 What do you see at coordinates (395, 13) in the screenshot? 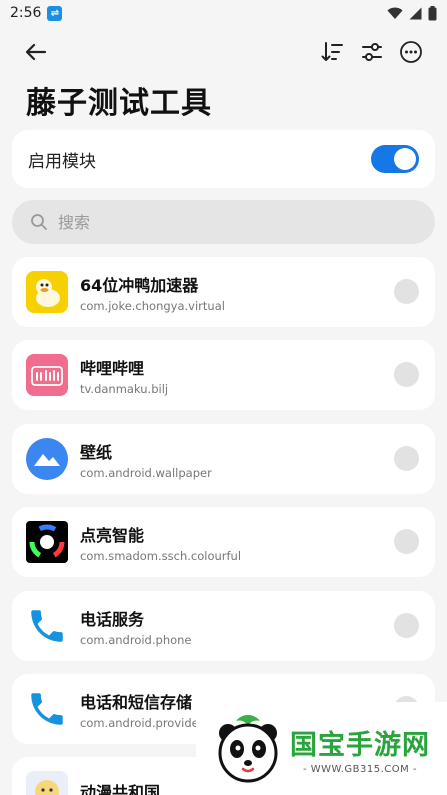
I see `wifi-icon` at bounding box center [395, 13].